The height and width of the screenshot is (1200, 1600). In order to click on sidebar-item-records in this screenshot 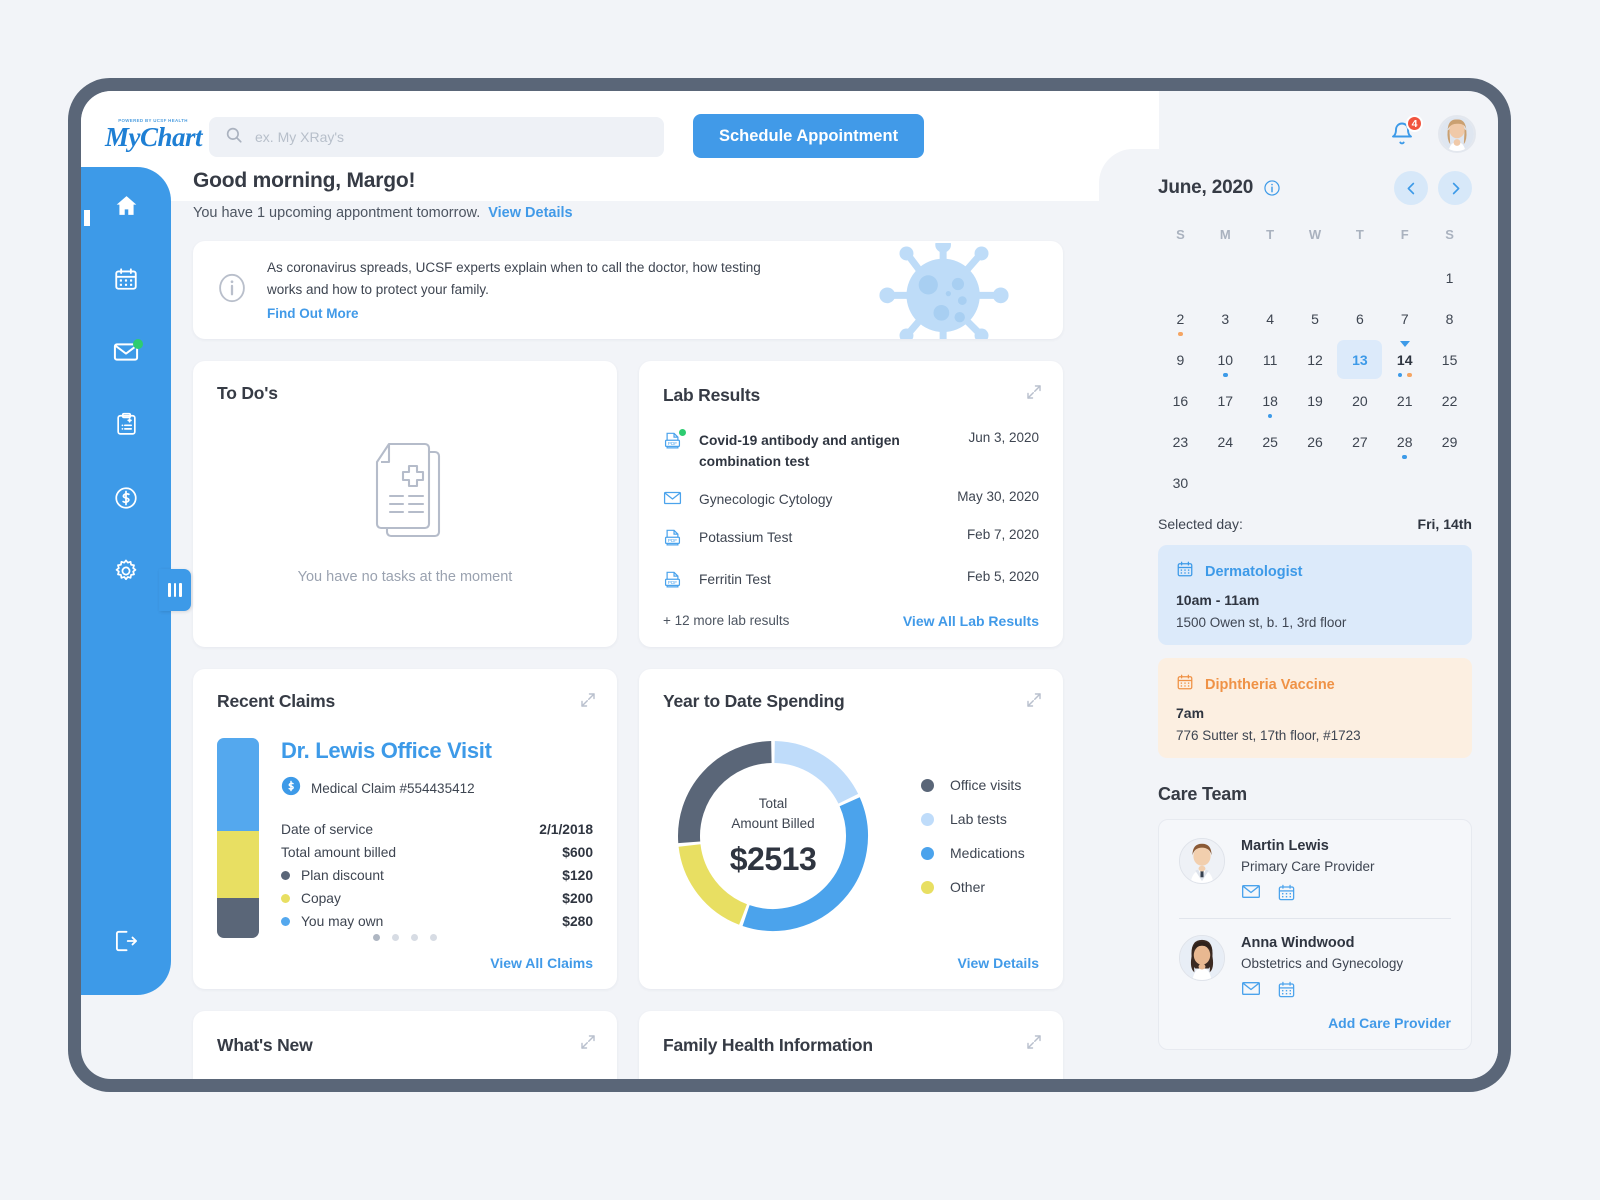, I will do `click(126, 427)`.